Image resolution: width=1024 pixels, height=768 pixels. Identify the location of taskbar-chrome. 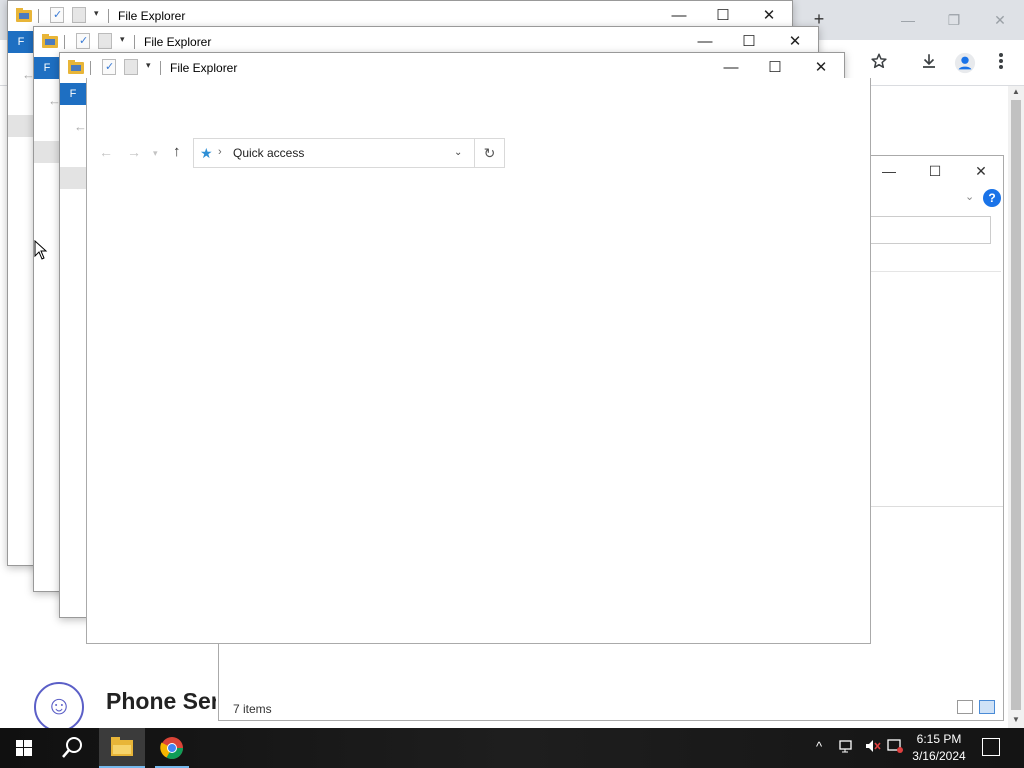
(172, 748).